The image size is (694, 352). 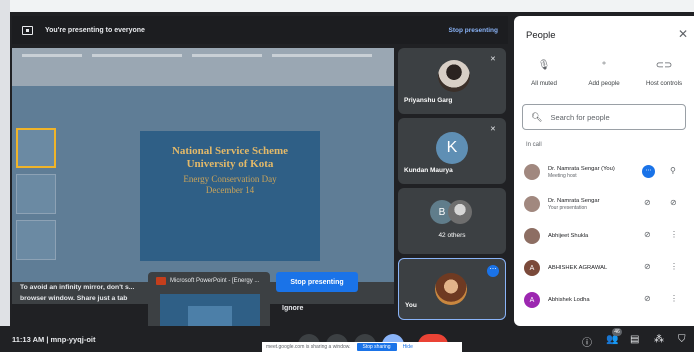 I want to click on pin-icon: ⚲, so click(x=673, y=170).